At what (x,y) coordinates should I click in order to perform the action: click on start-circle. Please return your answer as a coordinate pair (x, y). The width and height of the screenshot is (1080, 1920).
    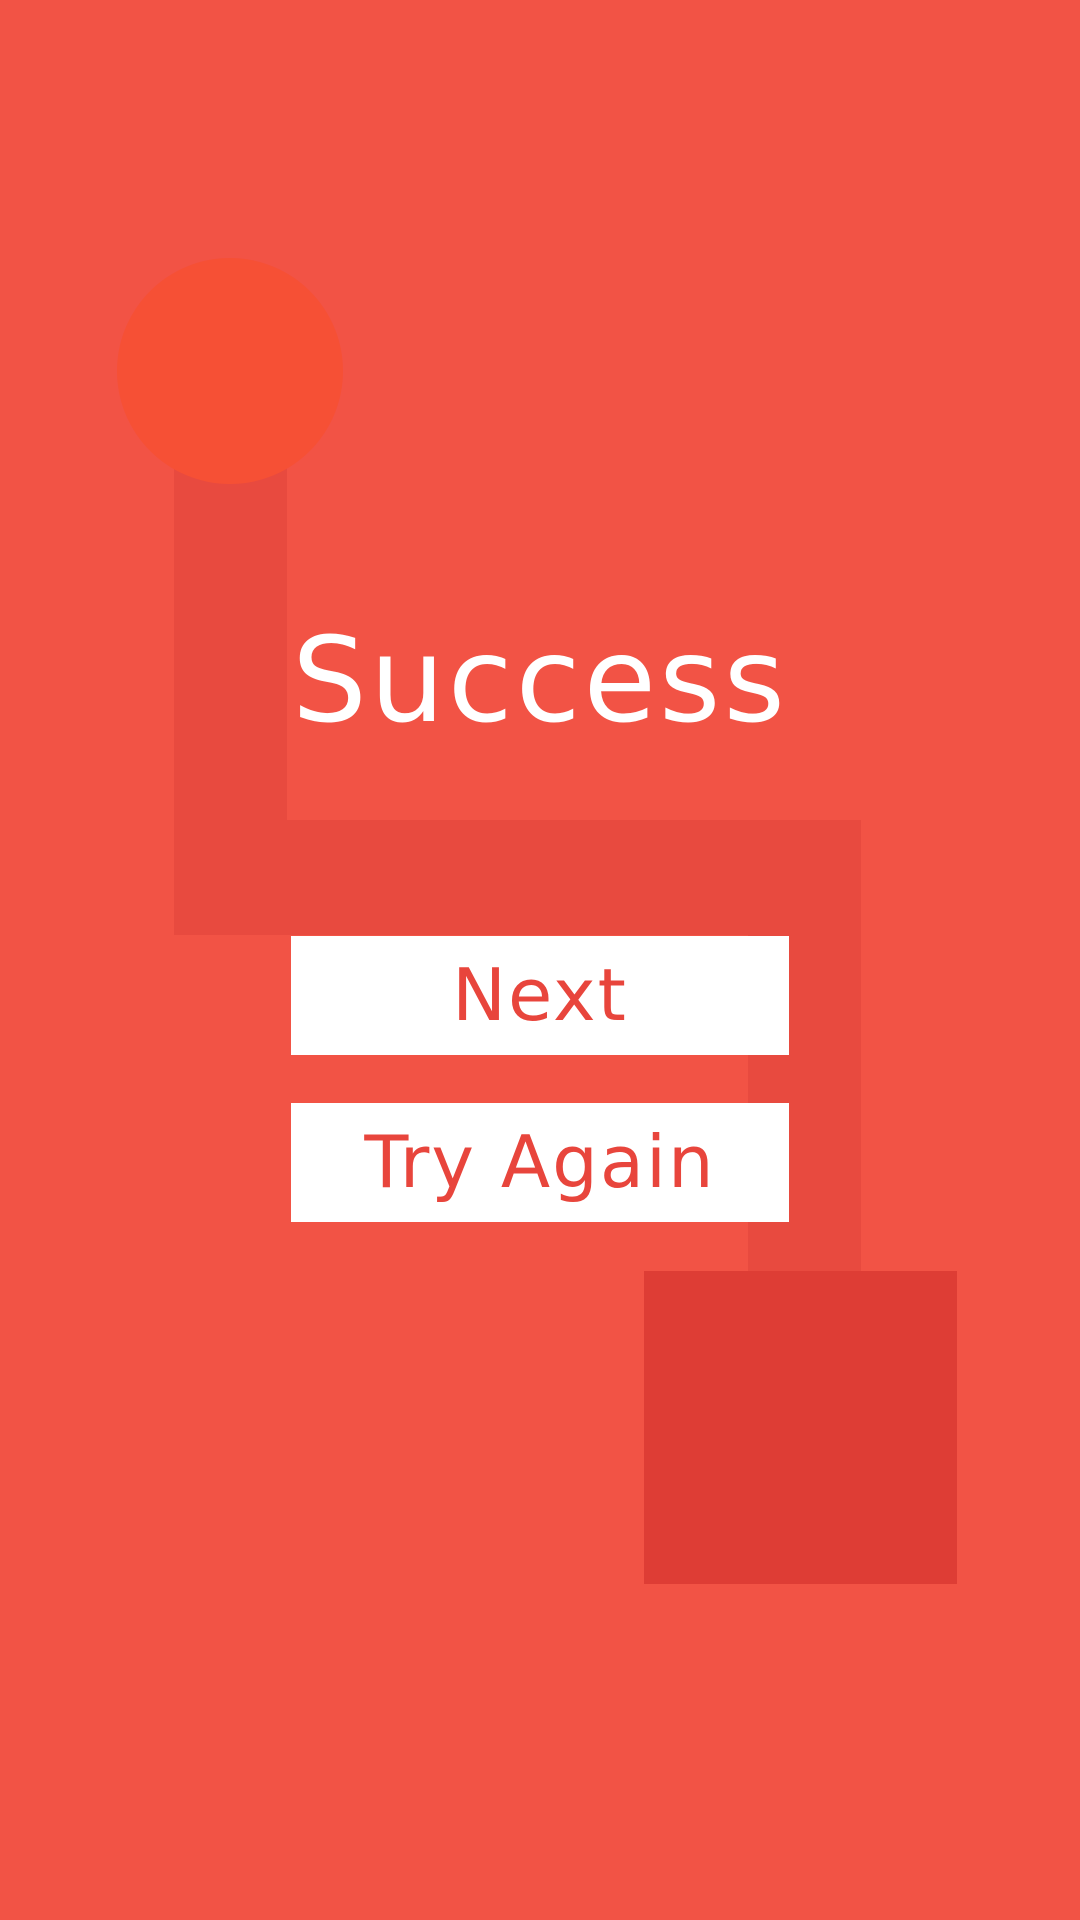
    Looking at the image, I should click on (230, 371).